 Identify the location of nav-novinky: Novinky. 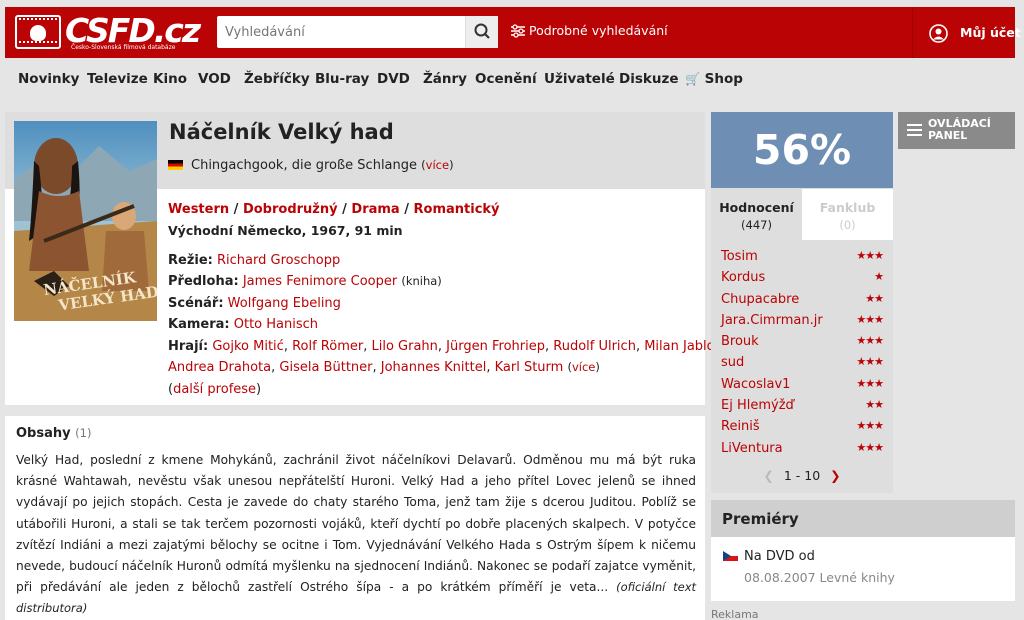
(48, 79).